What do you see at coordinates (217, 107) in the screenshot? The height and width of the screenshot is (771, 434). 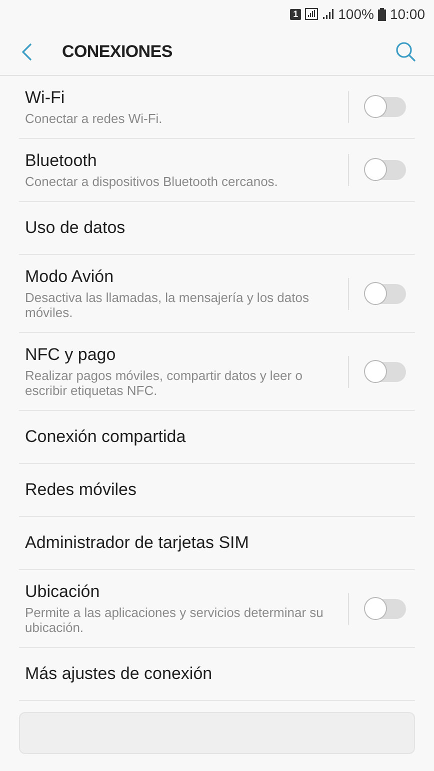 I see `settings-item: Wi-Fi Conectar a redes Wi-Fi.` at bounding box center [217, 107].